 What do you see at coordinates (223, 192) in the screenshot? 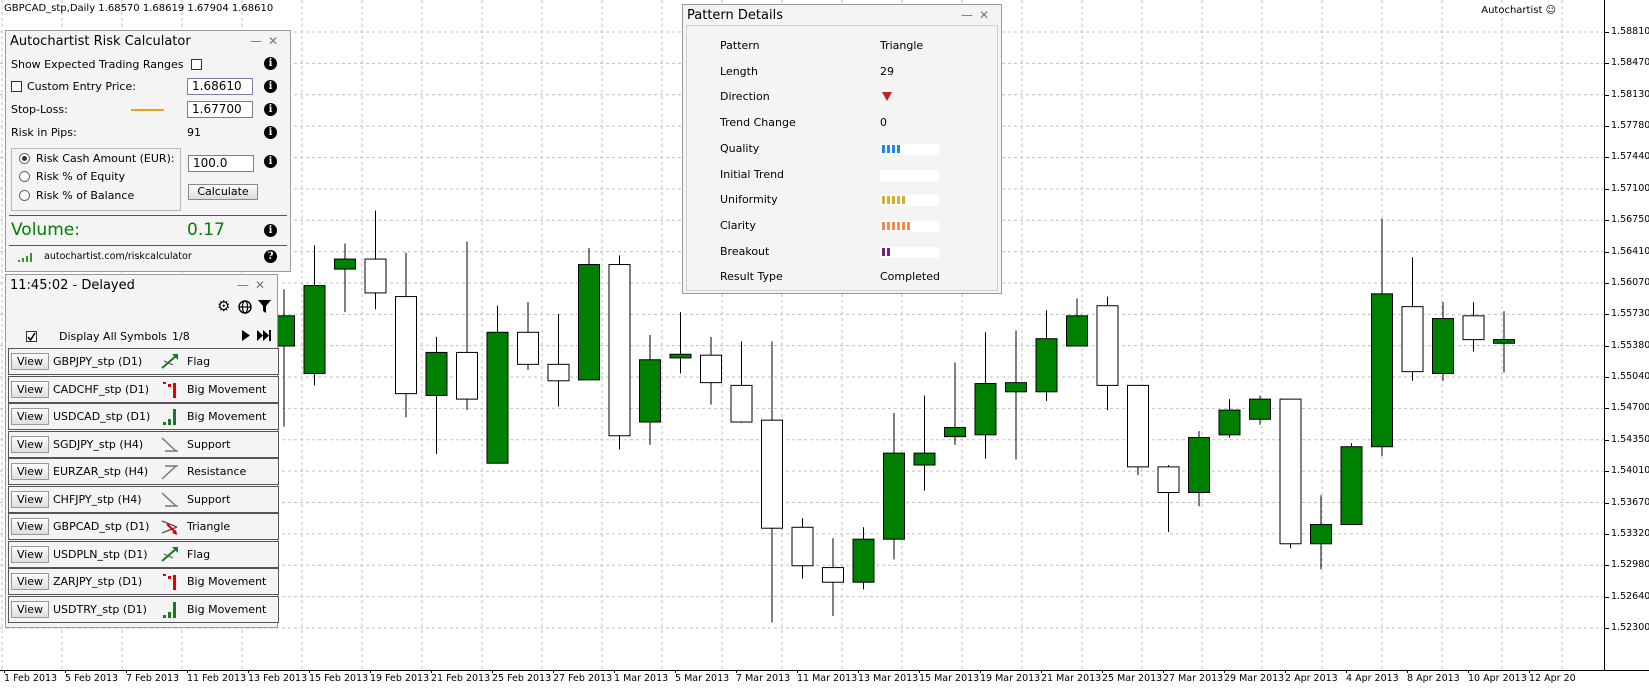
I see `calculate-button: Calculate` at bounding box center [223, 192].